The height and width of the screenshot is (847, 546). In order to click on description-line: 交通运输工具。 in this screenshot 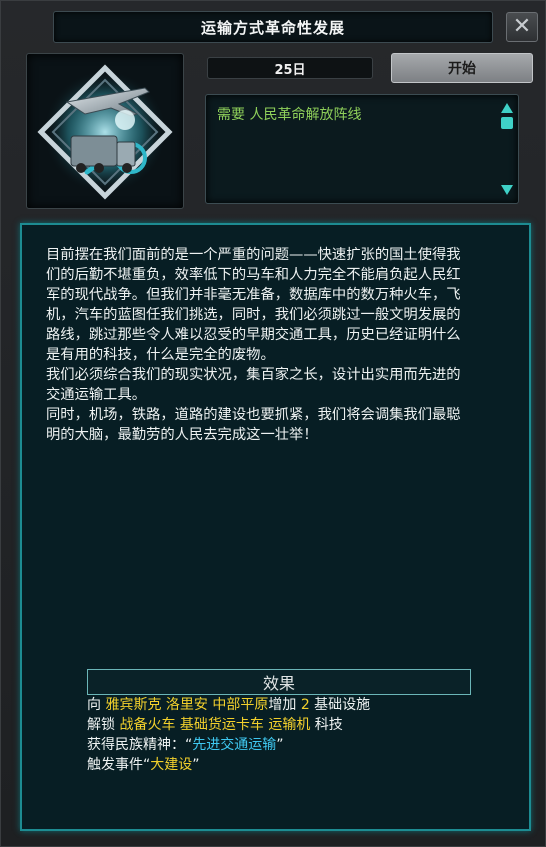, I will do `click(96, 395)`.